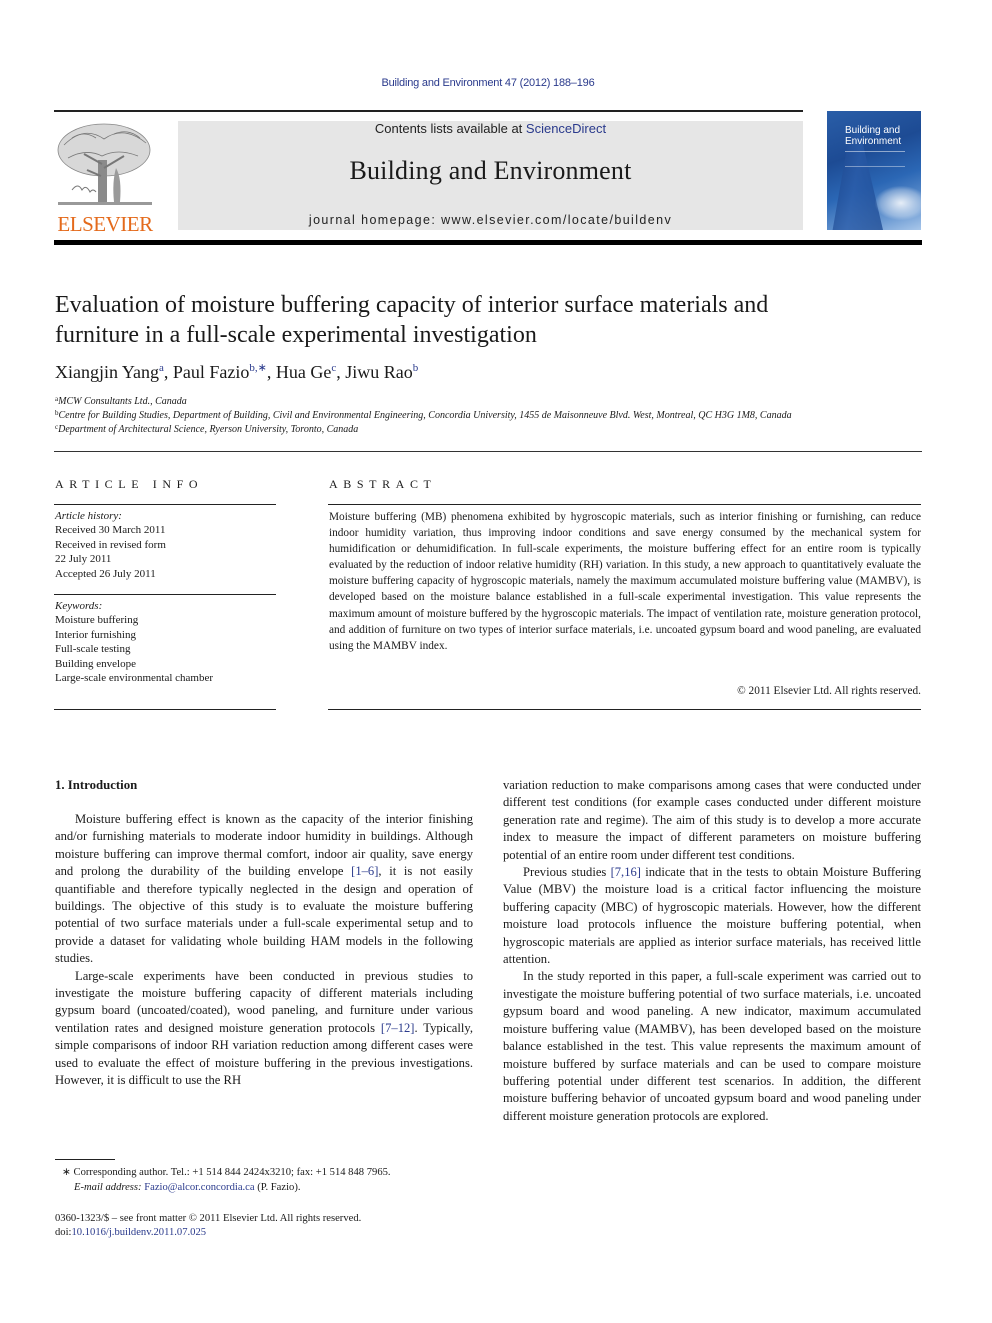 This screenshot has height=1323, width=992. I want to click on author-name: Xiangjin Yang, so click(107, 372).